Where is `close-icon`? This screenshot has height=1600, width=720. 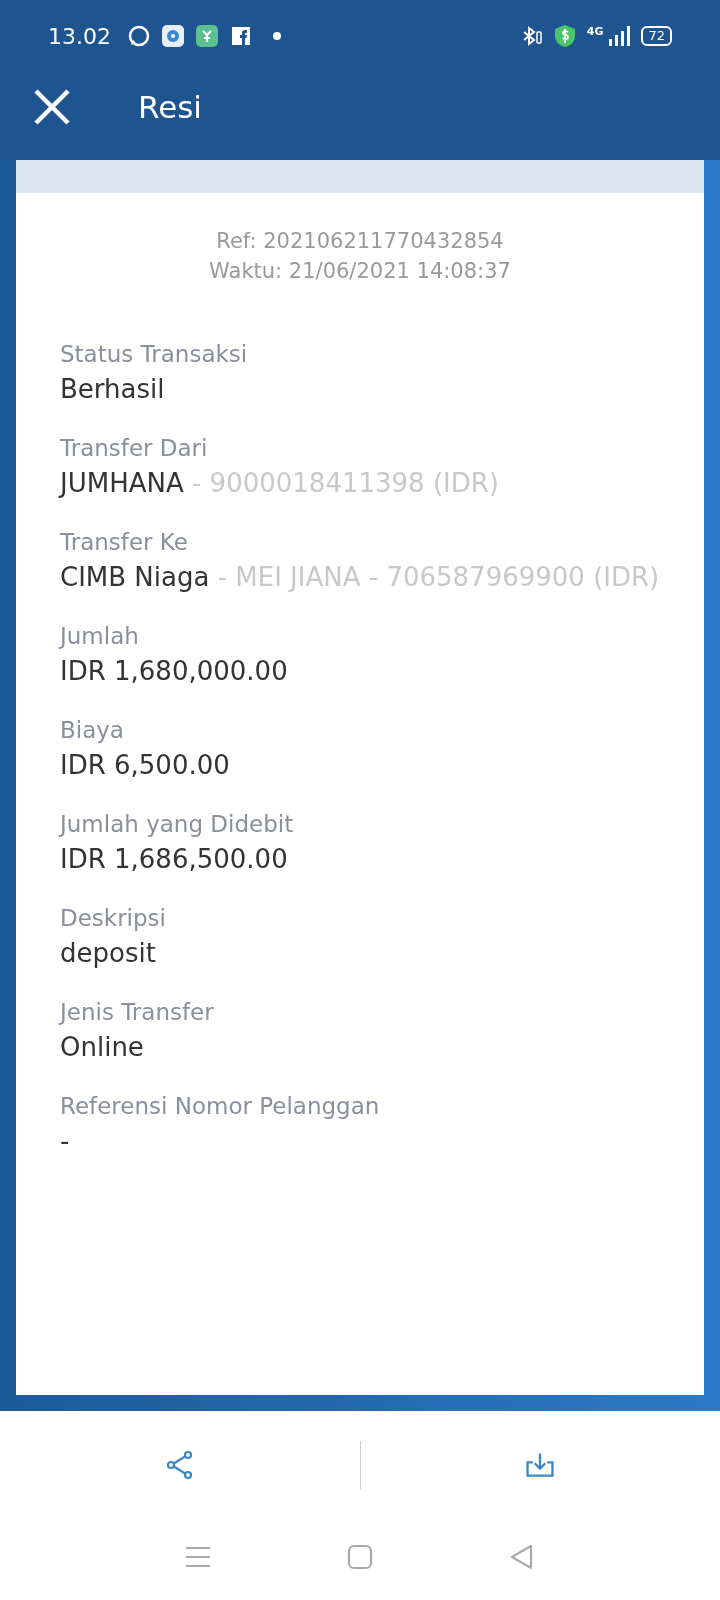
close-icon is located at coordinates (52, 107).